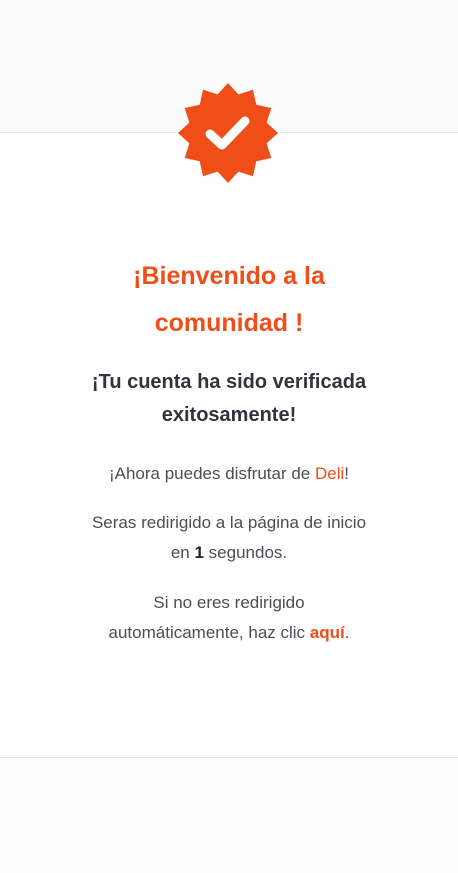 The height and width of the screenshot is (873, 458). I want to click on manual-line2: automáticamente, haz clic aquí., so click(229, 633).